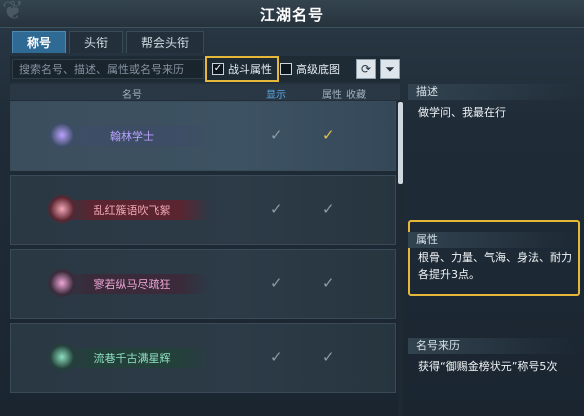 This screenshot has width=584, height=416. I want to click on titlebar: ❦ 江湖名号, so click(292, 14).